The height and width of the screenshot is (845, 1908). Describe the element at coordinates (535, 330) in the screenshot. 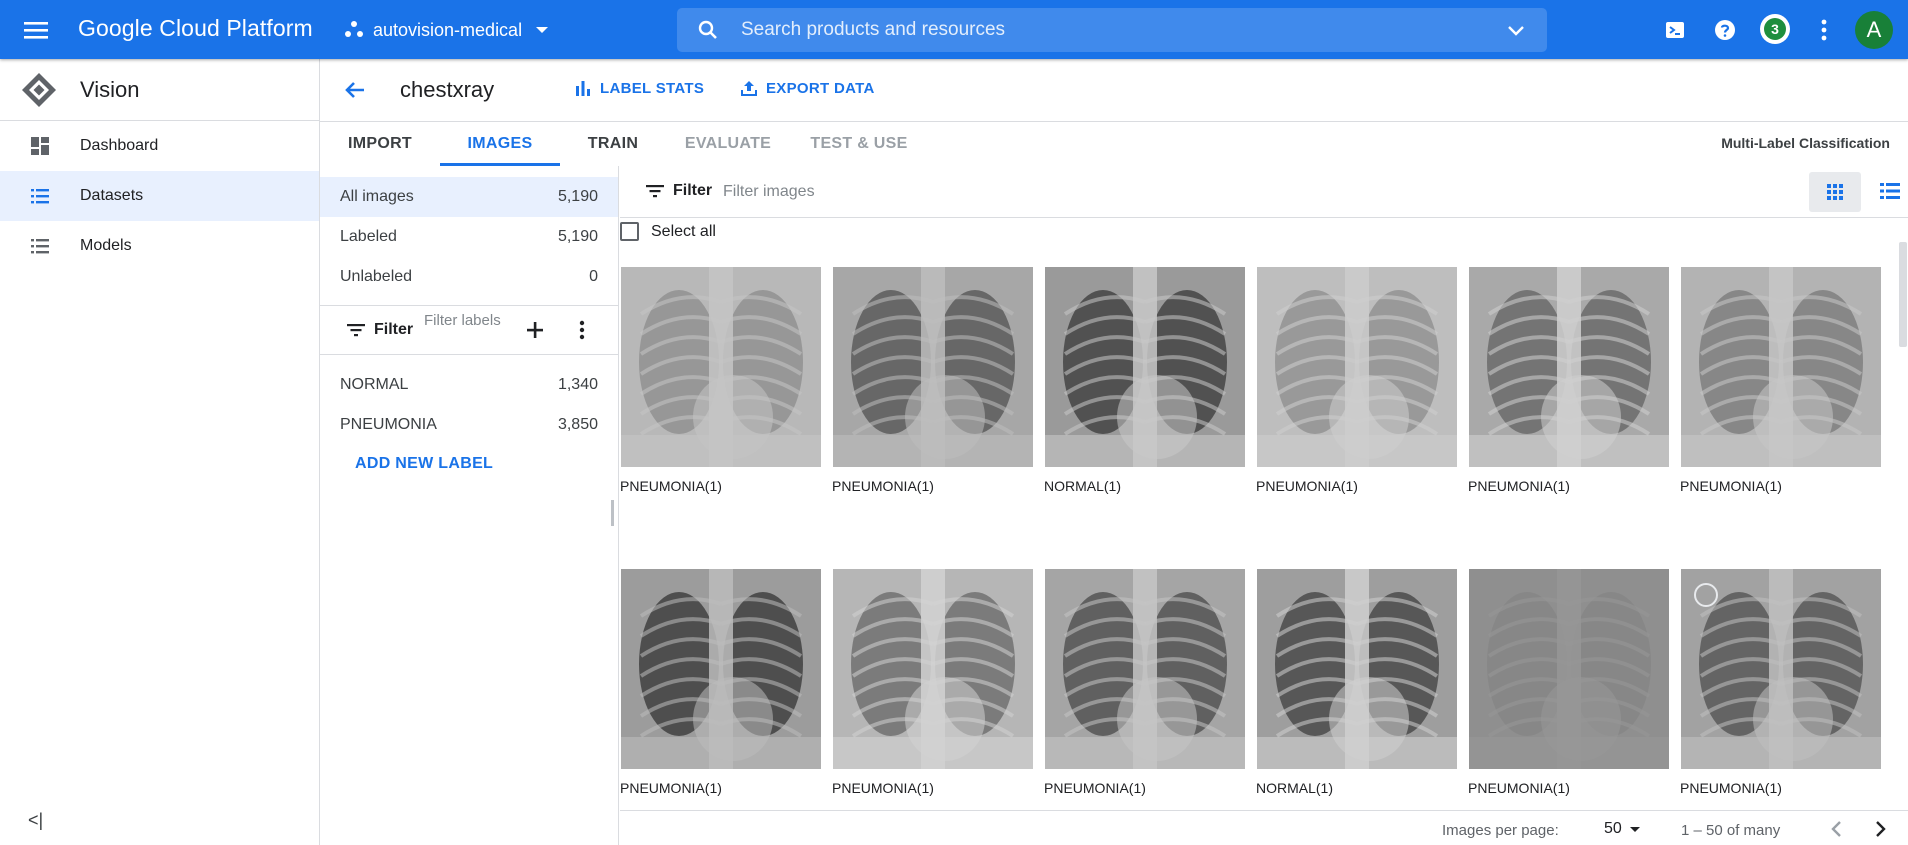

I see `add-icon` at that location.